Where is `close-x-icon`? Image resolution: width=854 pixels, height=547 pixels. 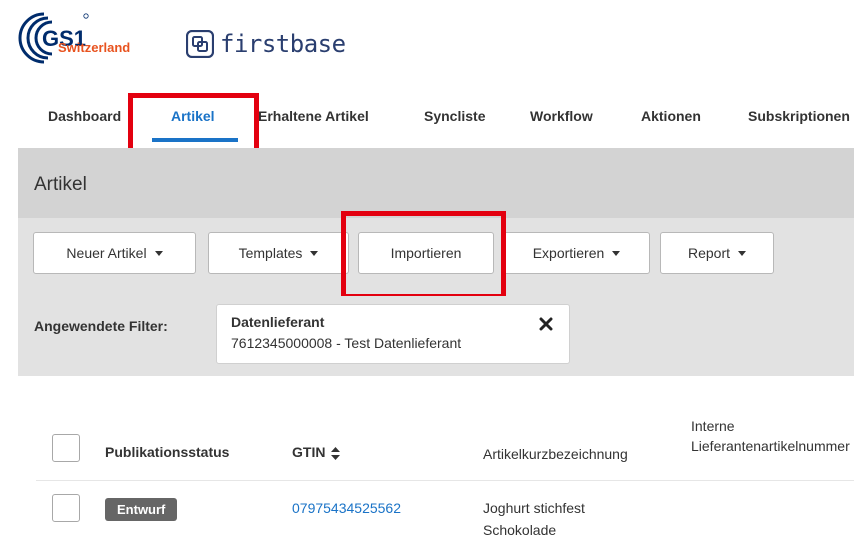
close-x-icon is located at coordinates (546, 324).